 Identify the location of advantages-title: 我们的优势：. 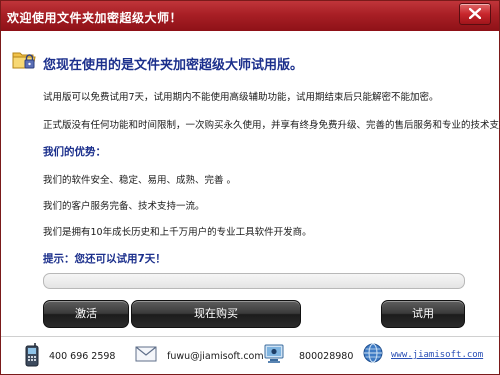
(74, 152).